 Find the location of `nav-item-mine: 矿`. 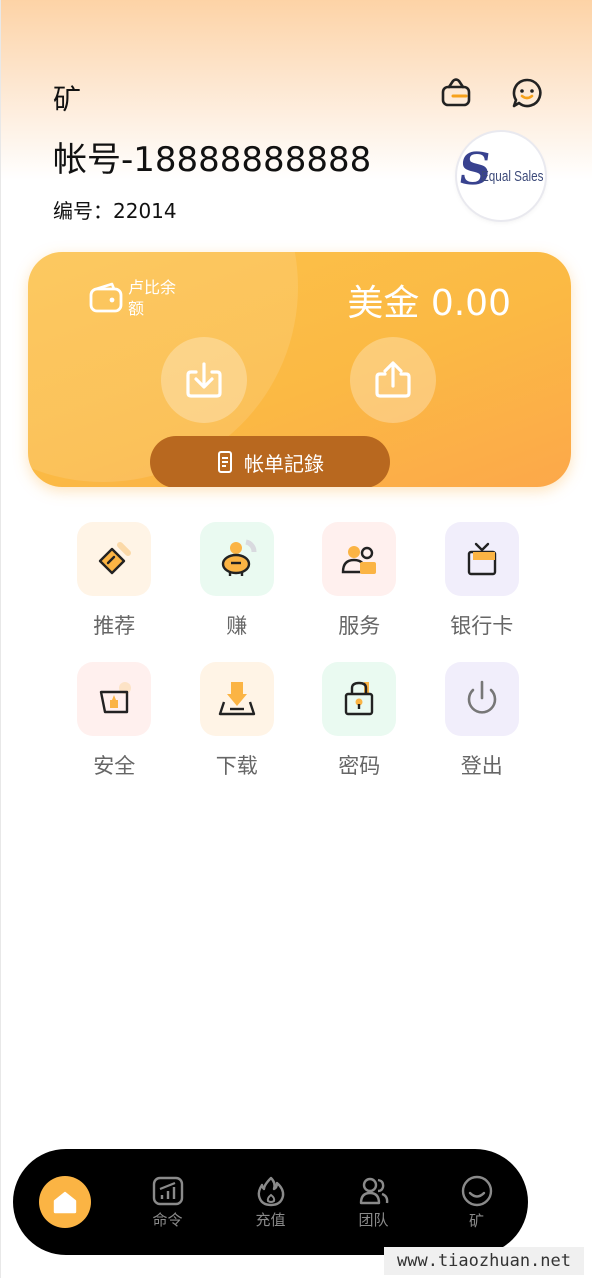

nav-item-mine: 矿 is located at coordinates (476, 1202).